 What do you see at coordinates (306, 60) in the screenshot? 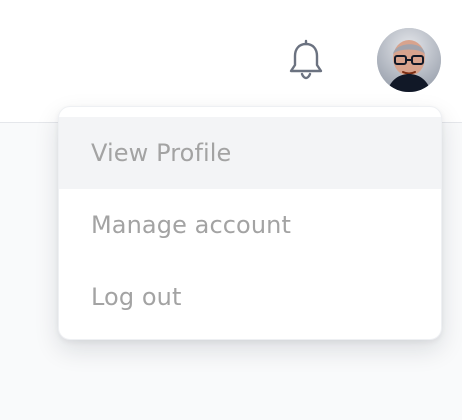
I see `notifications-bell-icon` at bounding box center [306, 60].